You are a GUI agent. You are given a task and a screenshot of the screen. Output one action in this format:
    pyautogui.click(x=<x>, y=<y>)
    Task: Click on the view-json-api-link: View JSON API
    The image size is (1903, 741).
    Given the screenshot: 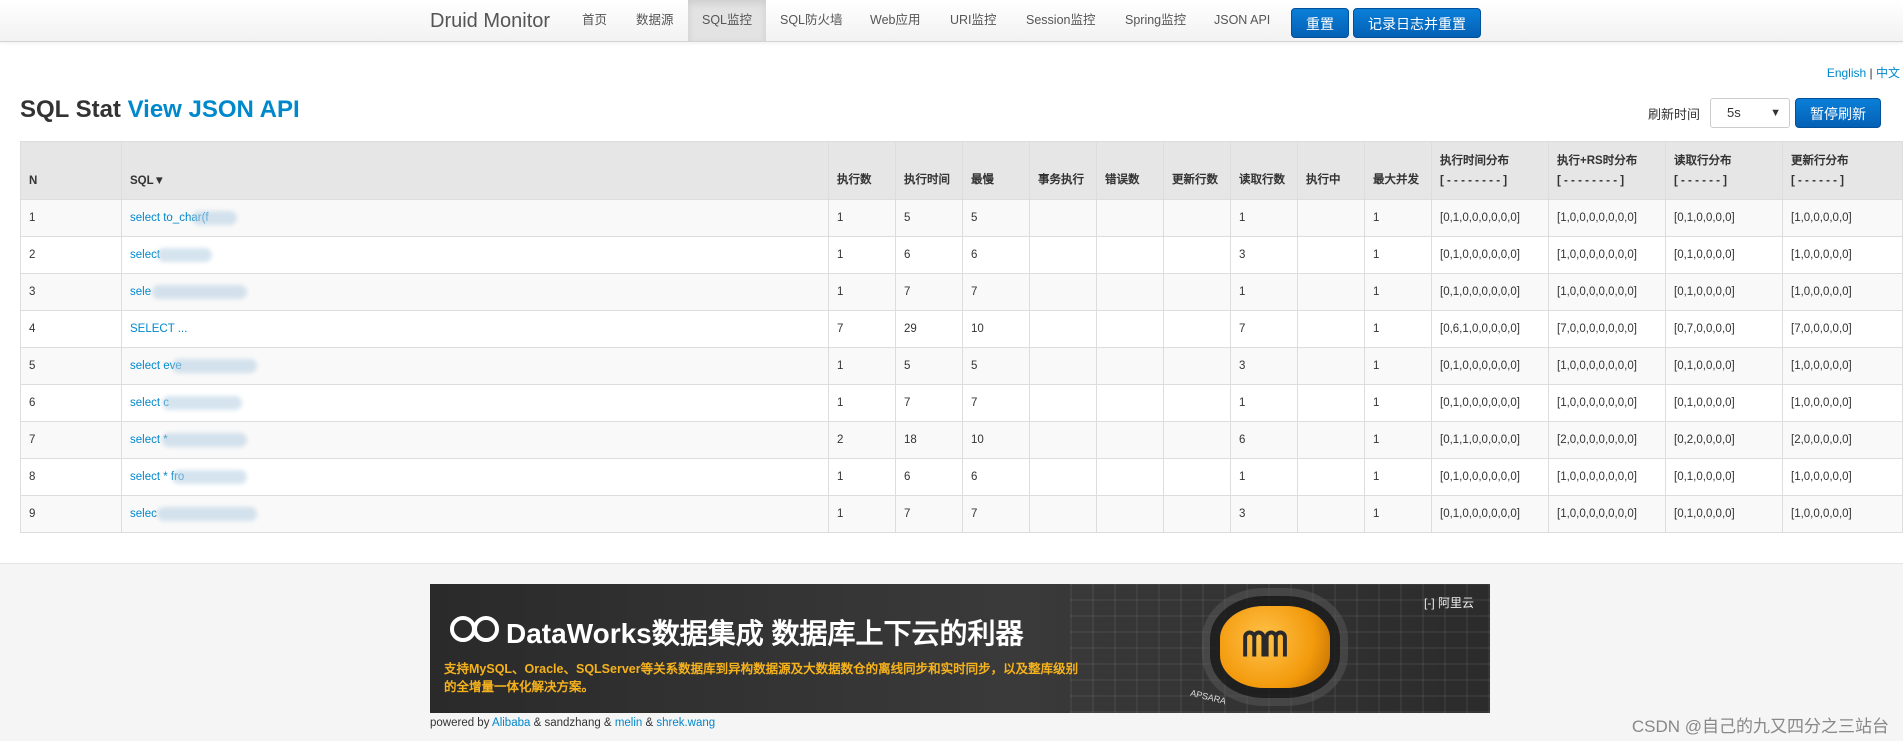 What is the action you would take?
    pyautogui.click(x=214, y=109)
    